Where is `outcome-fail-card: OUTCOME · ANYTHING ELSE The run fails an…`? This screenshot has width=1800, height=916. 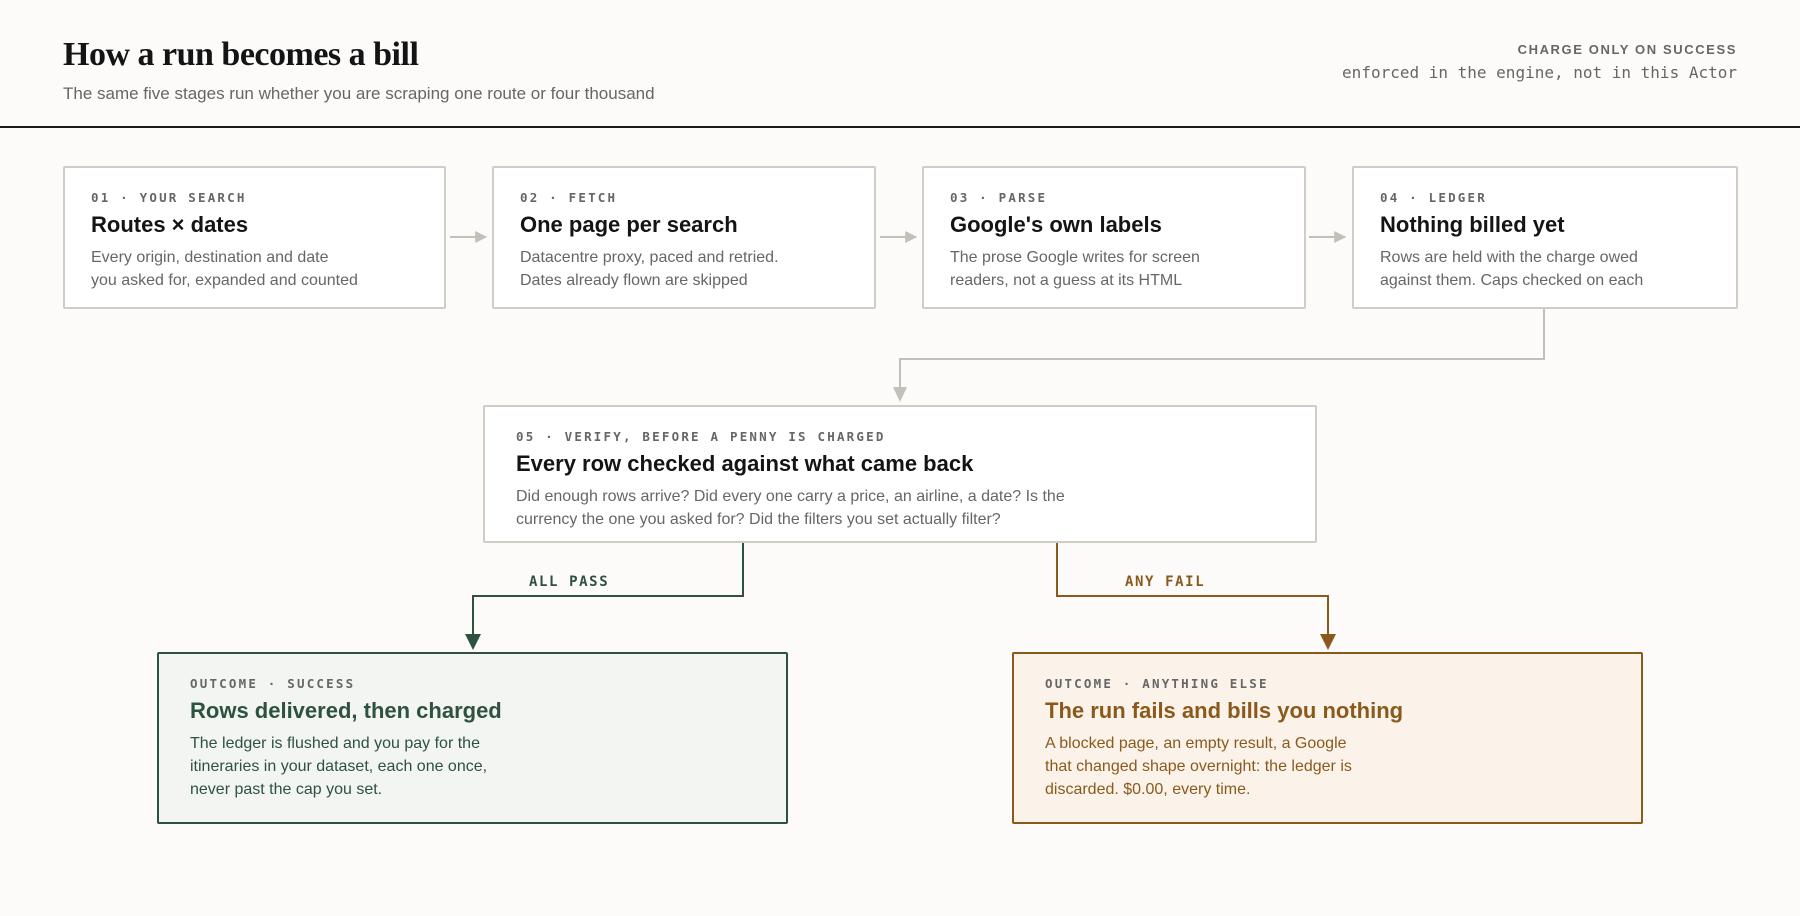
outcome-fail-card: OUTCOME · ANYTHING ELSE The run fails an… is located at coordinates (1327, 738).